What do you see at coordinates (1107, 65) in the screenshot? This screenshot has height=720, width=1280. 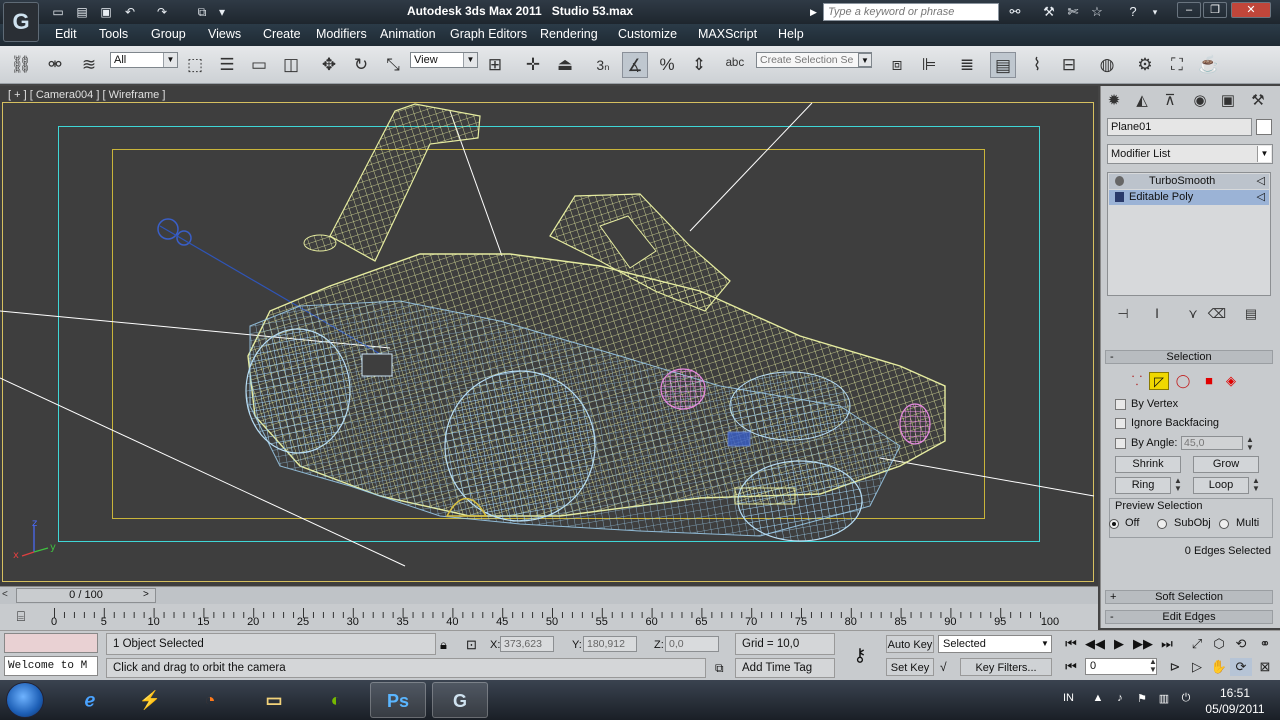 I see `material-editor-icon: ◍` at bounding box center [1107, 65].